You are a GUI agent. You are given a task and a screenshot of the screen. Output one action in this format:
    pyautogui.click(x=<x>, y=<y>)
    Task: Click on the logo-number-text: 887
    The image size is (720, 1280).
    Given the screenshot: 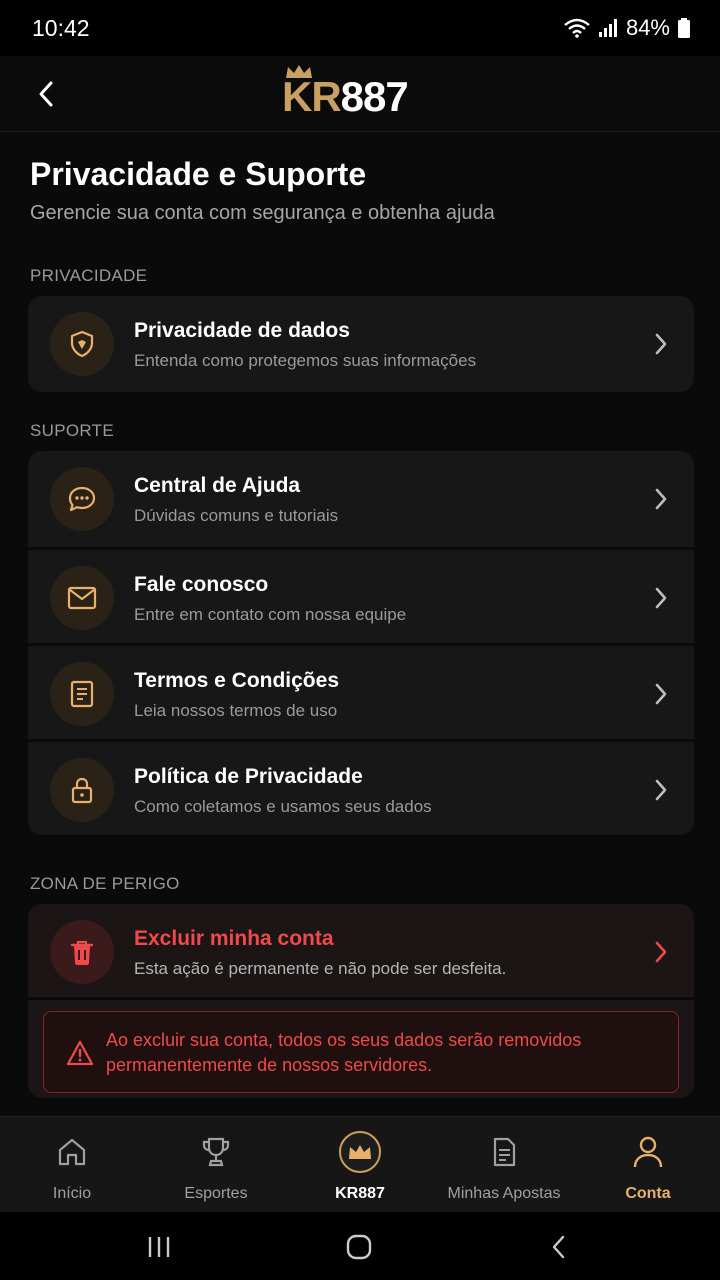 What is the action you would take?
    pyautogui.click(x=374, y=96)
    